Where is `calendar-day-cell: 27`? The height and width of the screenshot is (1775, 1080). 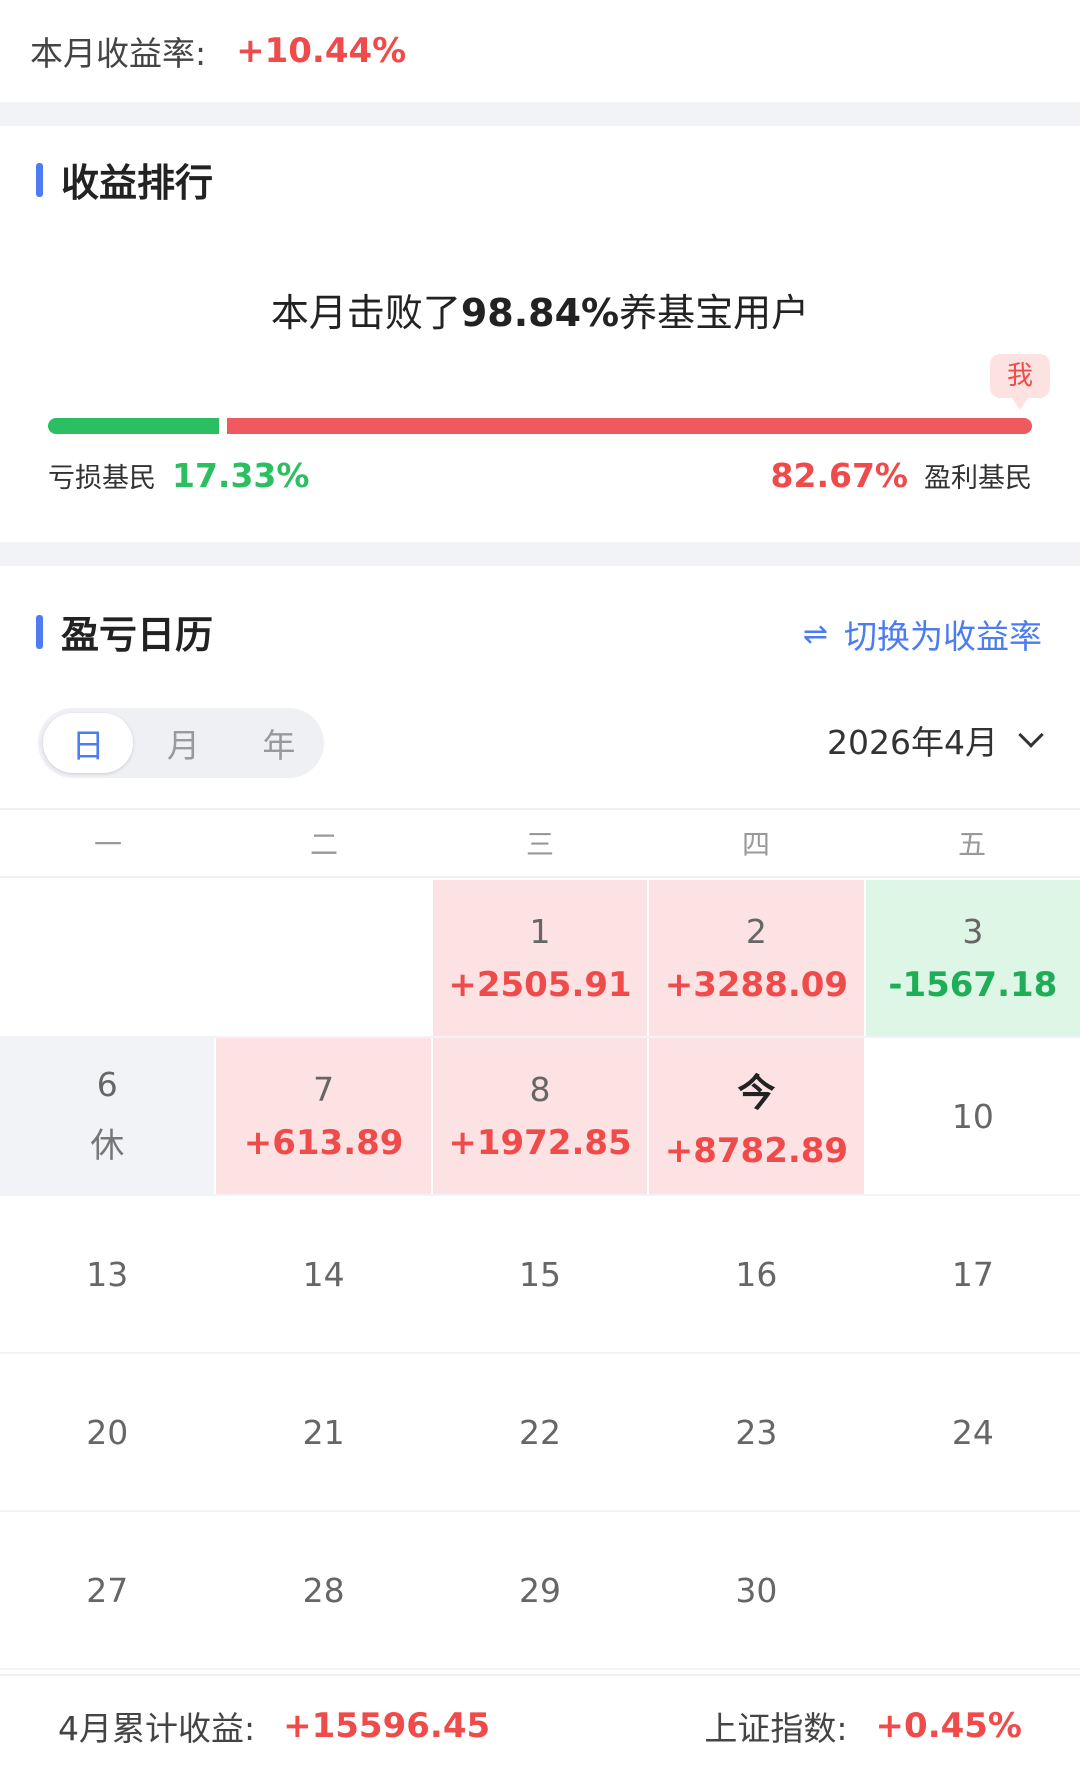 calendar-day-cell: 27 is located at coordinates (107, 1590).